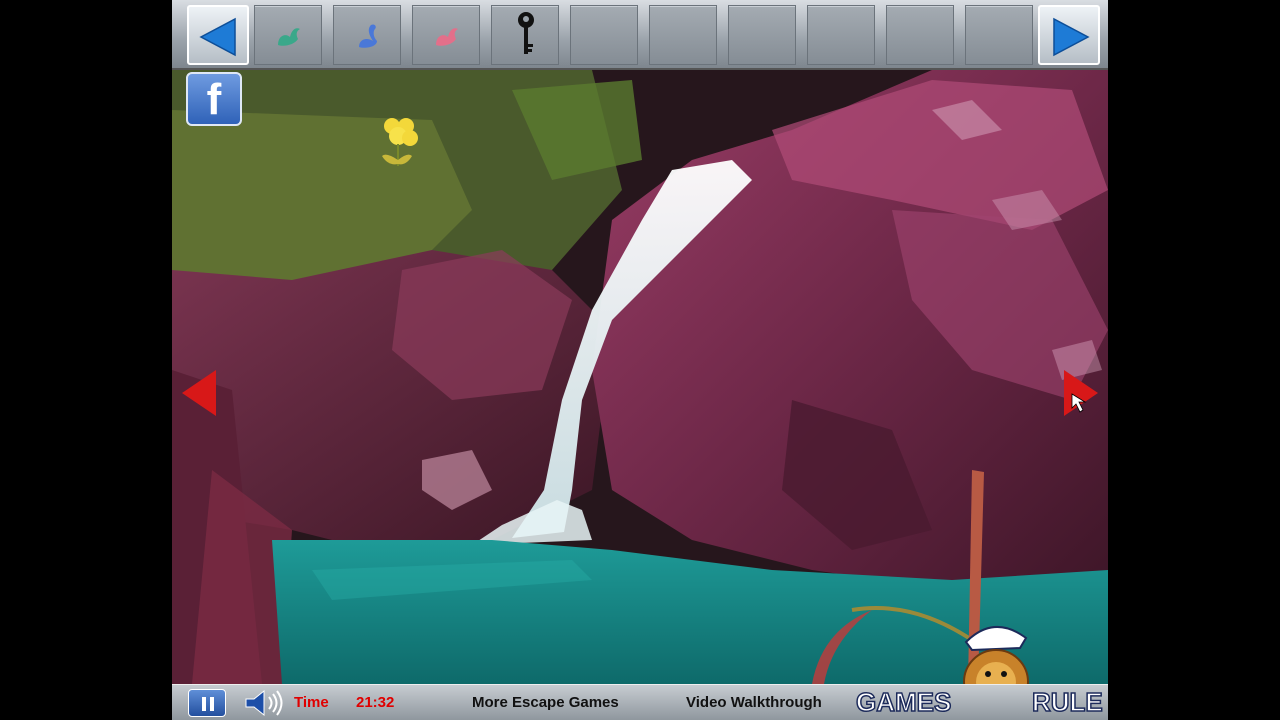  I want to click on green-bird-icon, so click(289, 37).